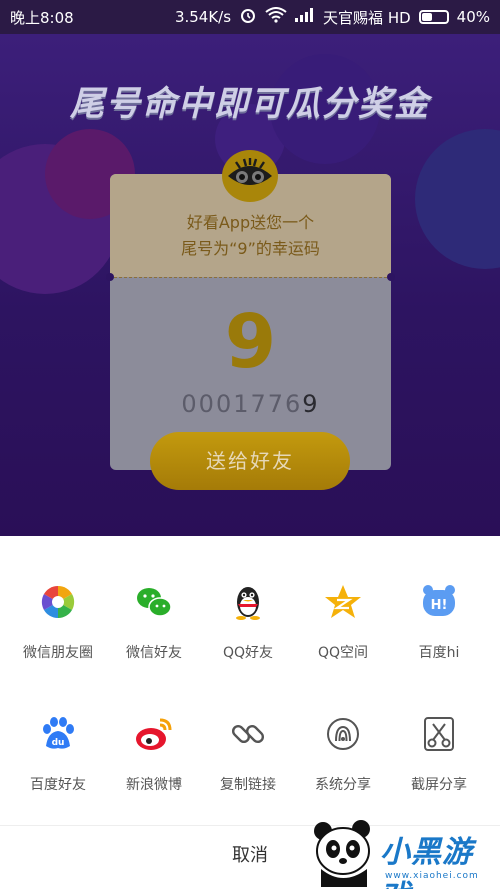 This screenshot has width=500, height=889. What do you see at coordinates (426, 17) in the screenshot?
I see `battery-fill` at bounding box center [426, 17].